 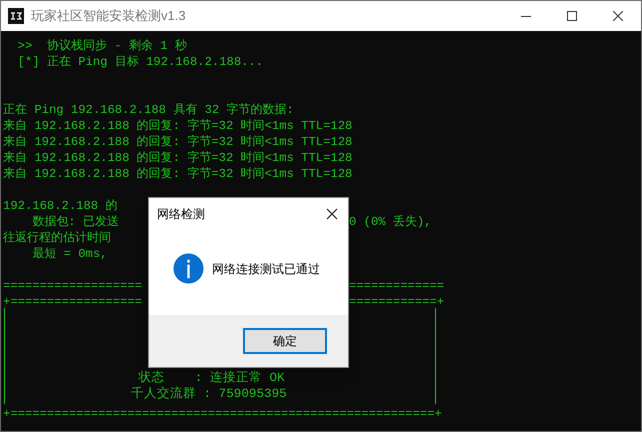 What do you see at coordinates (188, 268) in the screenshot?
I see `info-icon` at bounding box center [188, 268].